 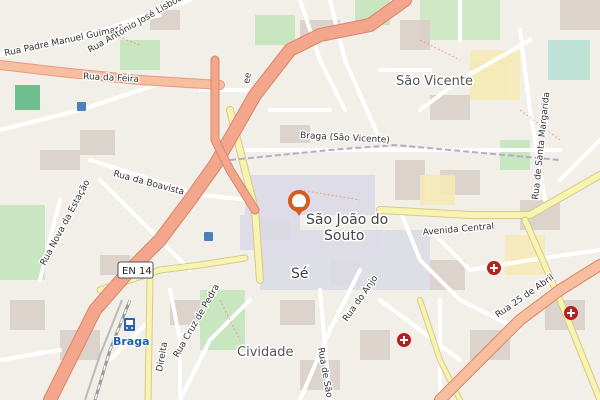 I want to click on location-marker-icon, so click(x=299, y=203).